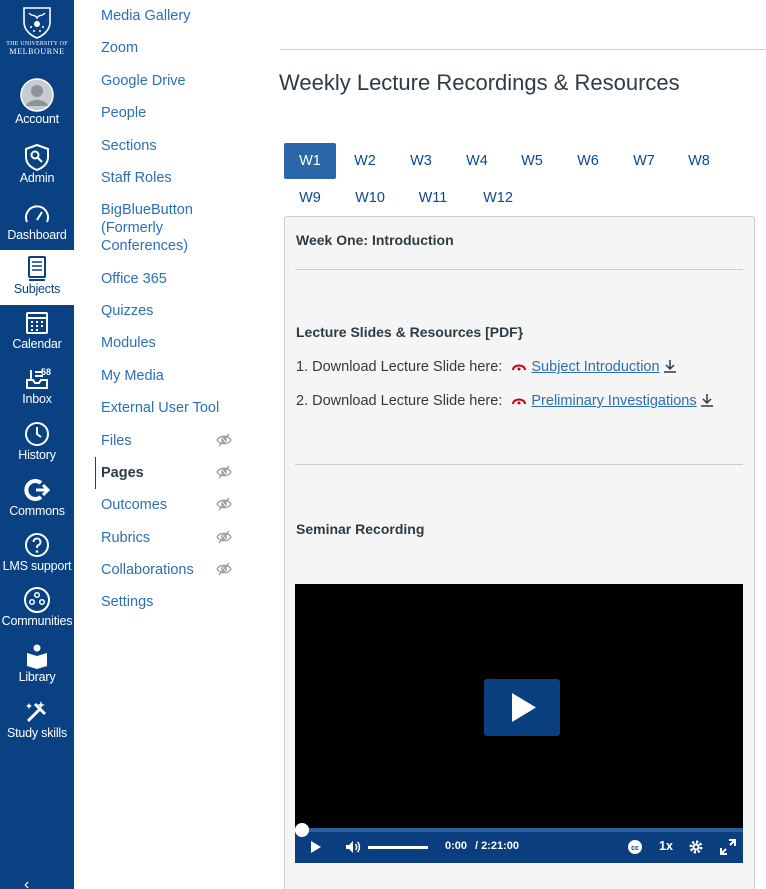 Image resolution: width=766 pixels, height=889 pixels. What do you see at coordinates (37, 235) in the screenshot?
I see `nav-dashboard-label: Dashboard` at bounding box center [37, 235].